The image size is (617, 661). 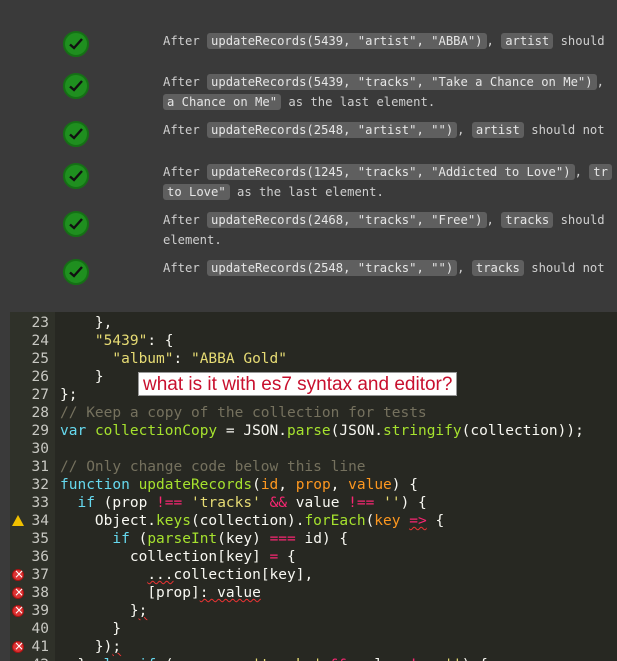 I want to click on line-number: 23, so click(x=40, y=323).